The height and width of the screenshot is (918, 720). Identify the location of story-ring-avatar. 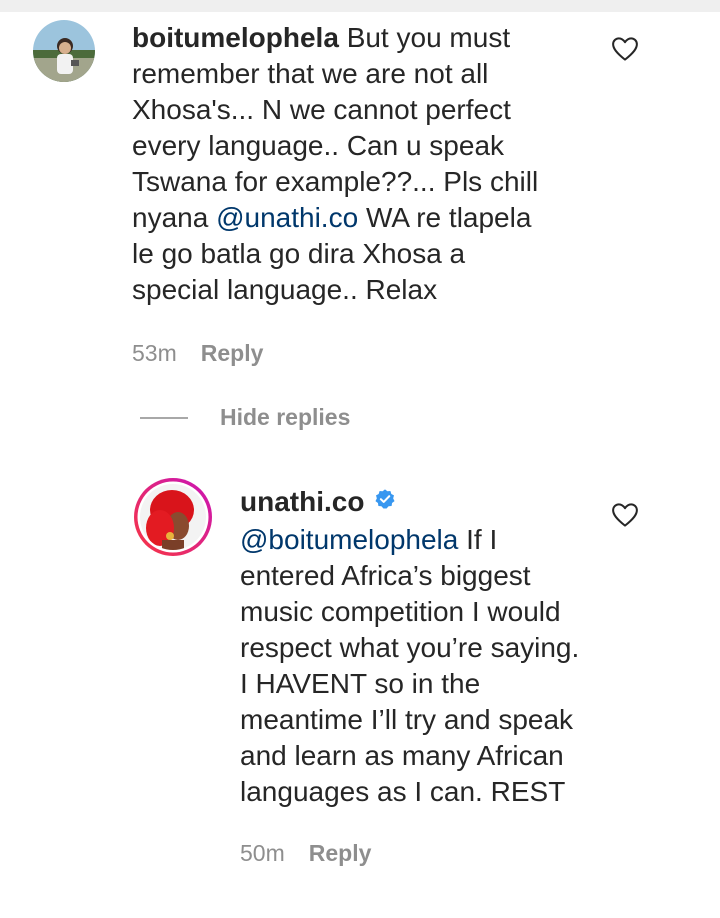
(173, 517).